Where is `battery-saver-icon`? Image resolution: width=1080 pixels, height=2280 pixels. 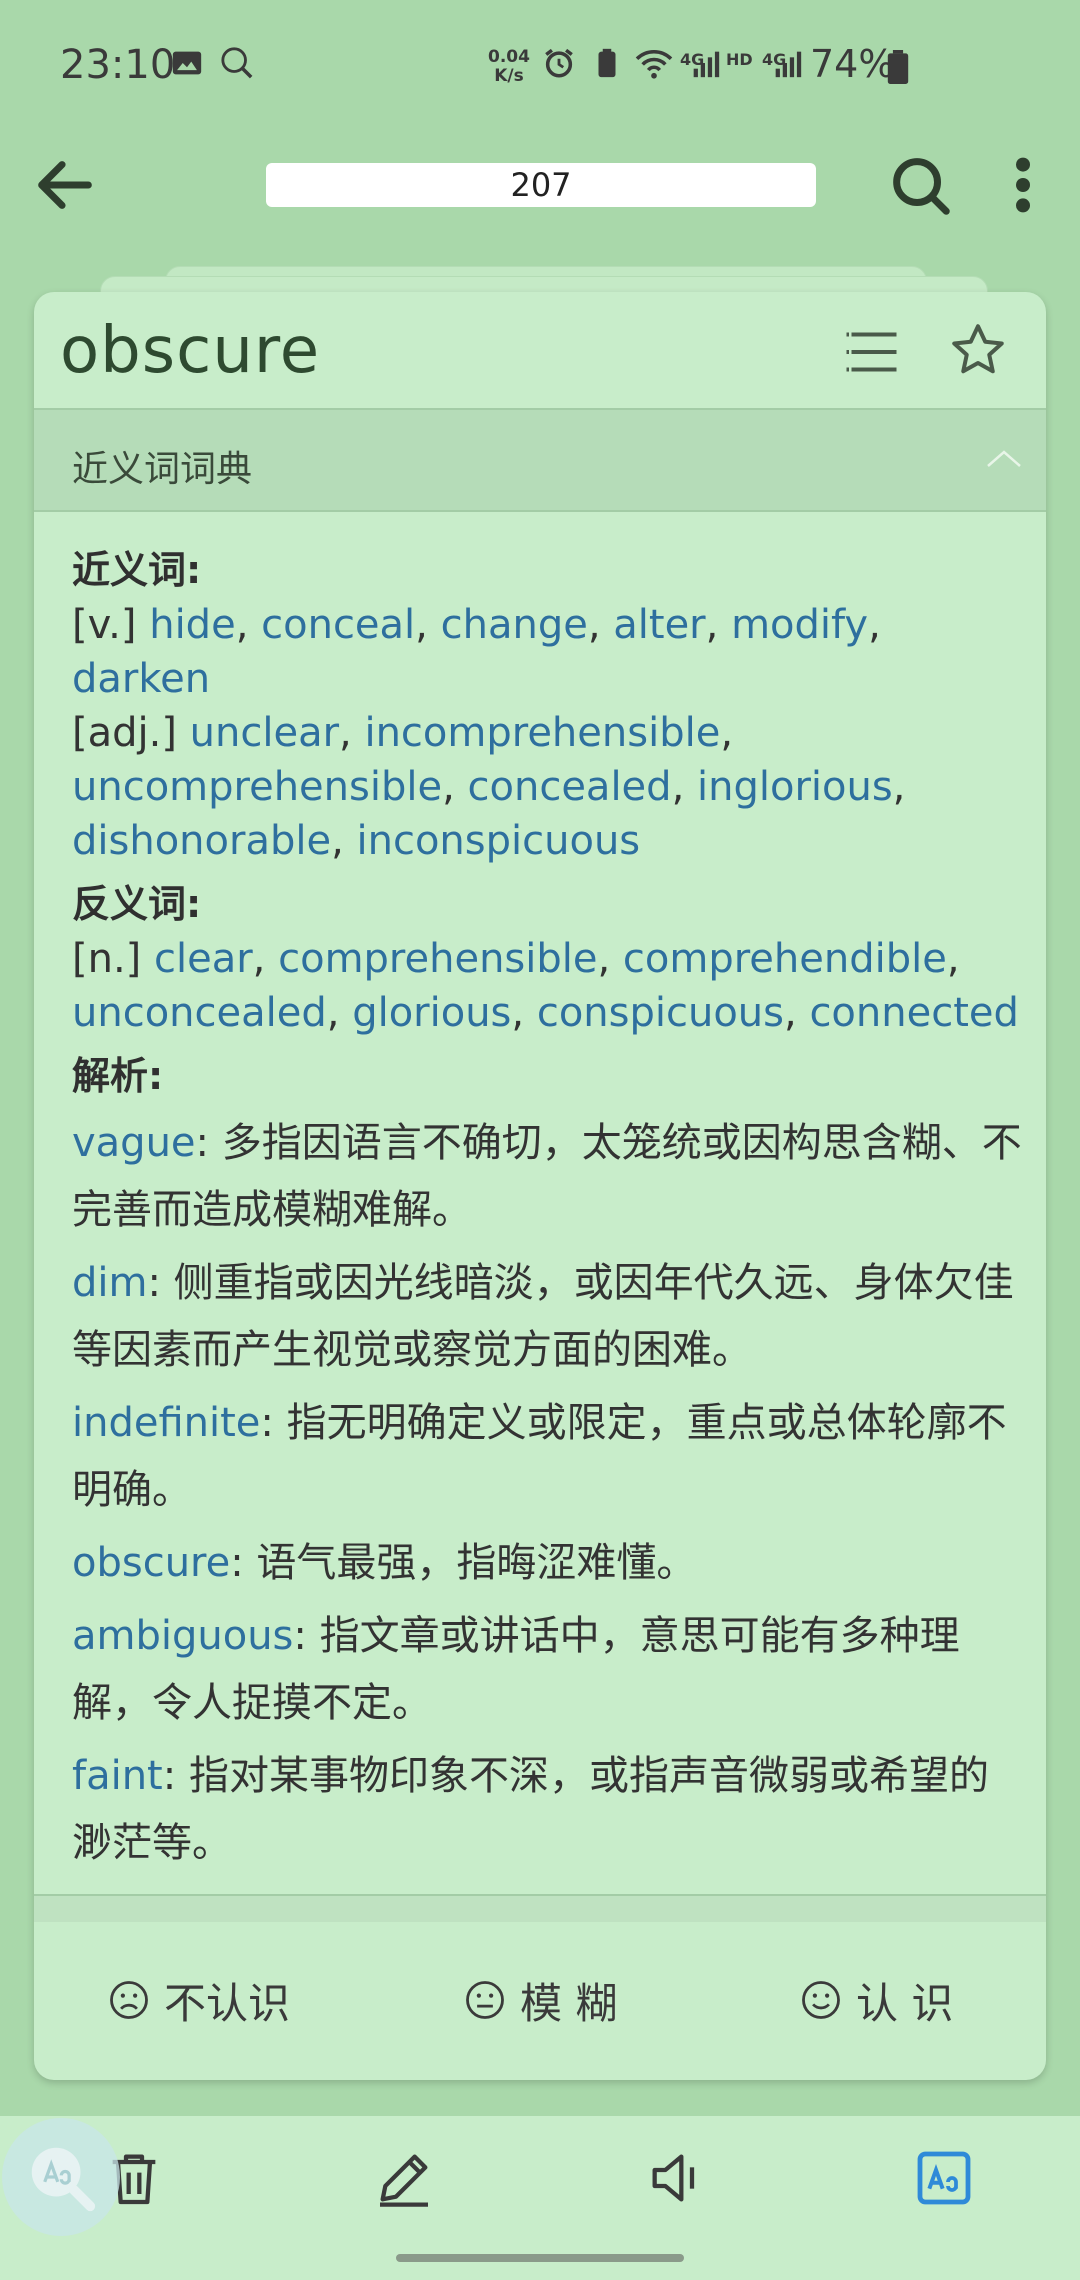
battery-saver-icon is located at coordinates (607, 63).